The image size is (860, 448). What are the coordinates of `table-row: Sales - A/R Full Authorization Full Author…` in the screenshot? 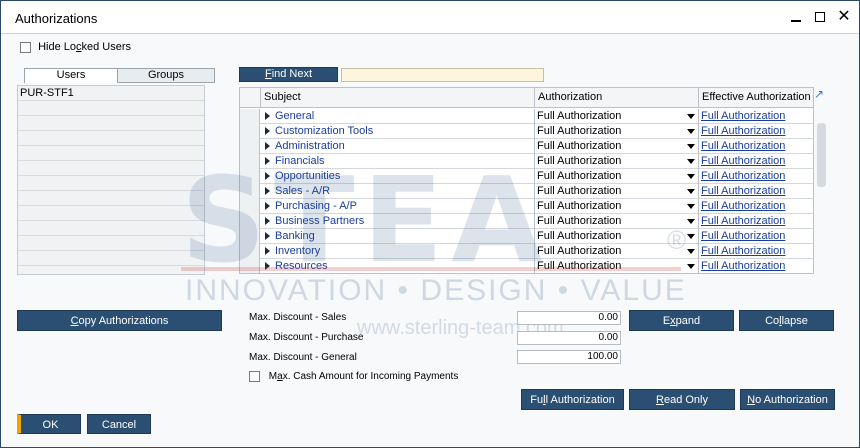 It's located at (526, 191).